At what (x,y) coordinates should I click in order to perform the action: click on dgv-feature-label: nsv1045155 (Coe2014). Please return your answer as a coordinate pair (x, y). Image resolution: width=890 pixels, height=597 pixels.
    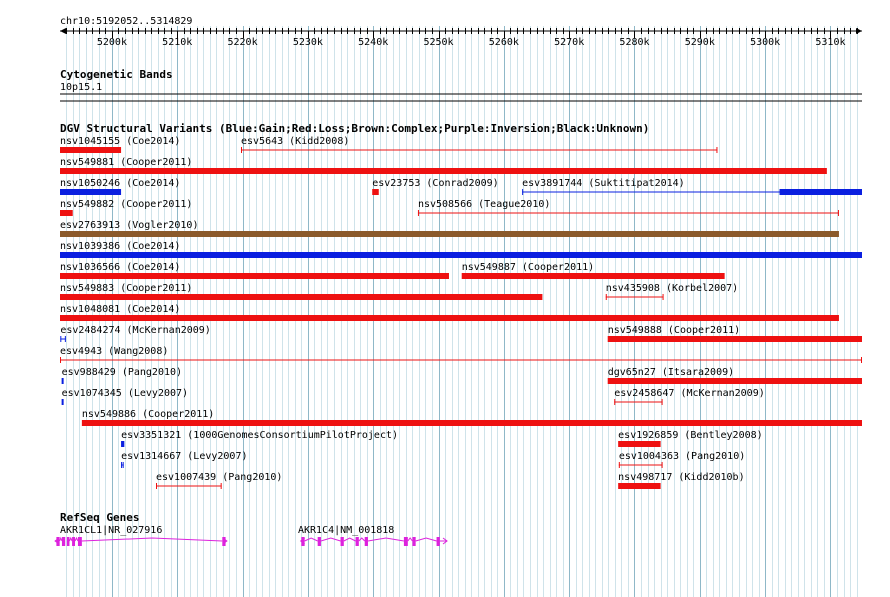
    Looking at the image, I should click on (120, 141).